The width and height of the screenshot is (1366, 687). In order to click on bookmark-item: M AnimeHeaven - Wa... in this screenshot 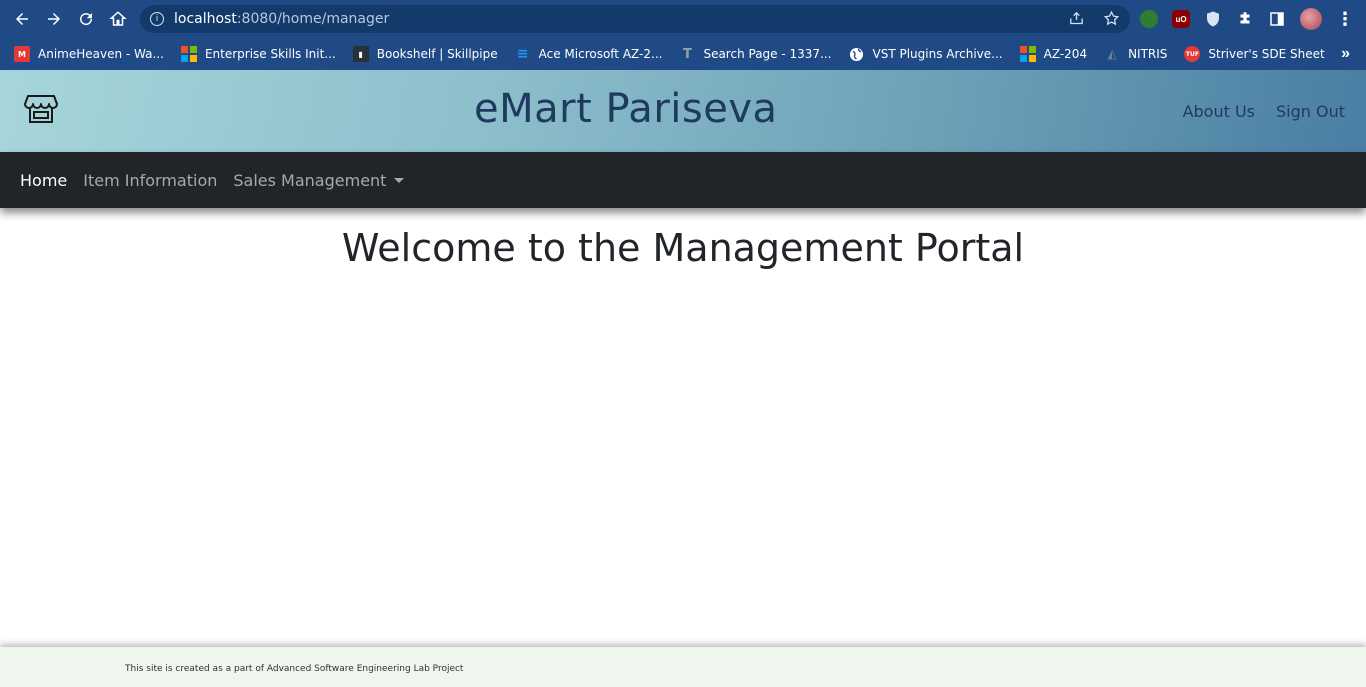, I will do `click(89, 54)`.